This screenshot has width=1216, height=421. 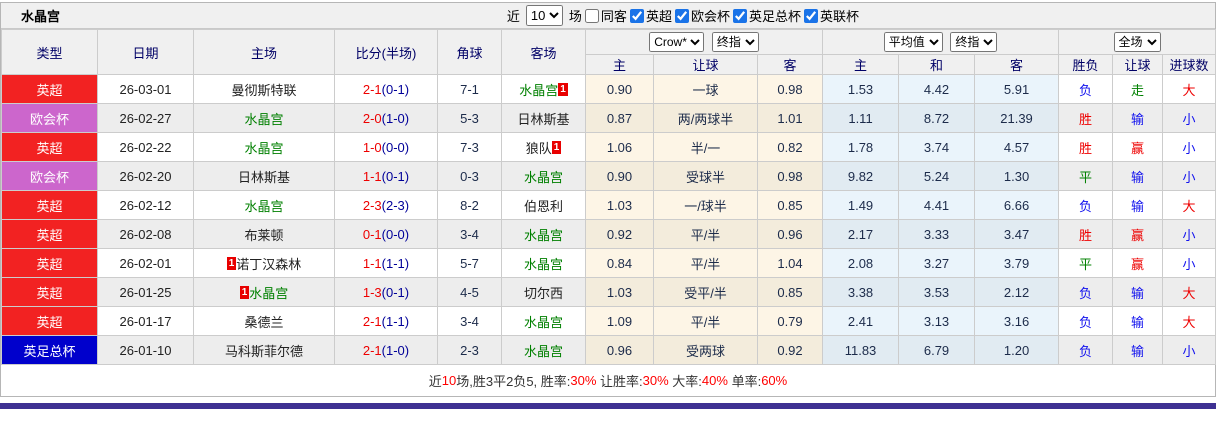 I want to click on eu-draw-odds: 6.79, so click(x=937, y=350).